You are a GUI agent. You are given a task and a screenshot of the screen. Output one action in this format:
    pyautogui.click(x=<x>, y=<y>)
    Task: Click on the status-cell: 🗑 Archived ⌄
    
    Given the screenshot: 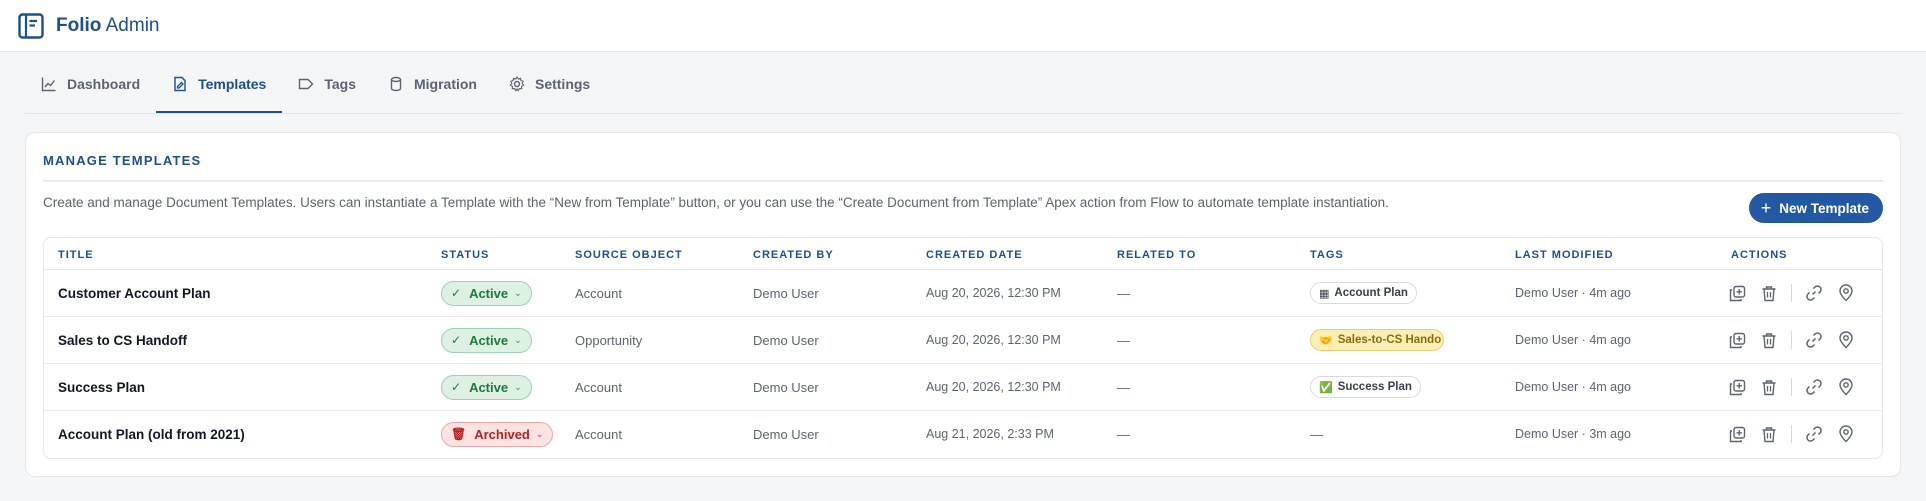 What is the action you would take?
    pyautogui.click(x=497, y=434)
    